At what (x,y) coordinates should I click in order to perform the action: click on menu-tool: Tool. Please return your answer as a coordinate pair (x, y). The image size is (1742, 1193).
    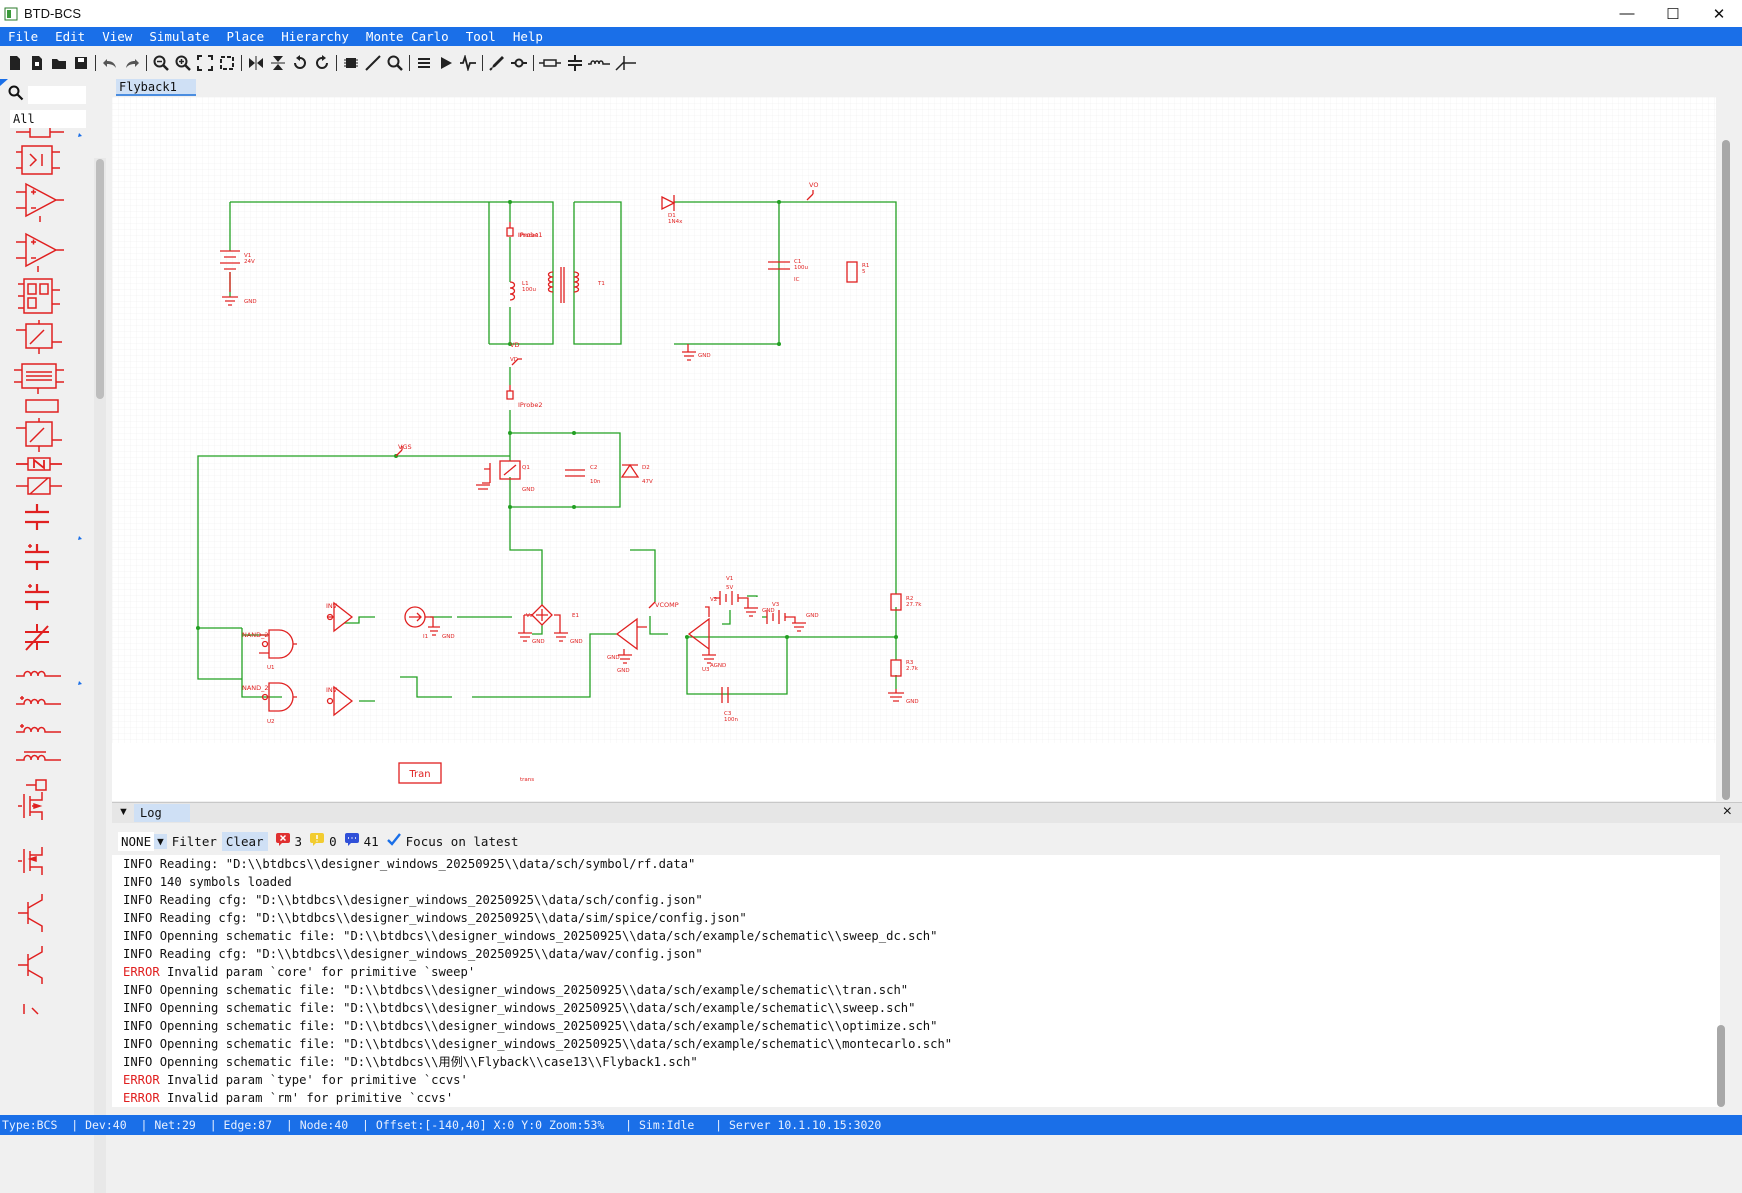
    Looking at the image, I should click on (481, 36).